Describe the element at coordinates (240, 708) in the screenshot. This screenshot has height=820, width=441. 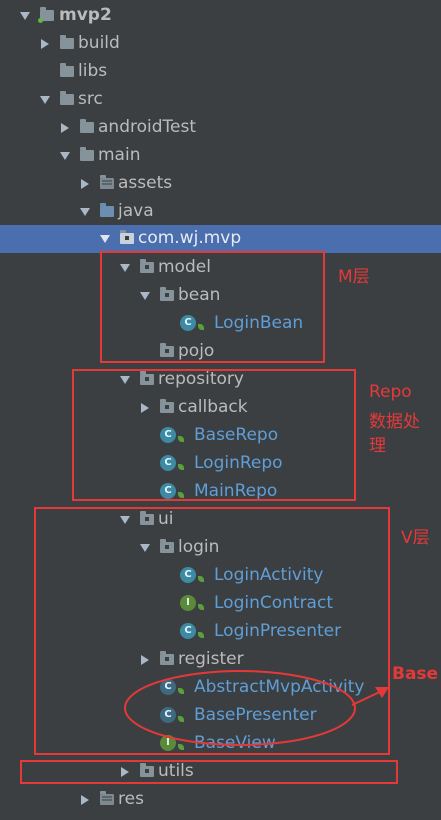
I see `base-ellipse` at that location.